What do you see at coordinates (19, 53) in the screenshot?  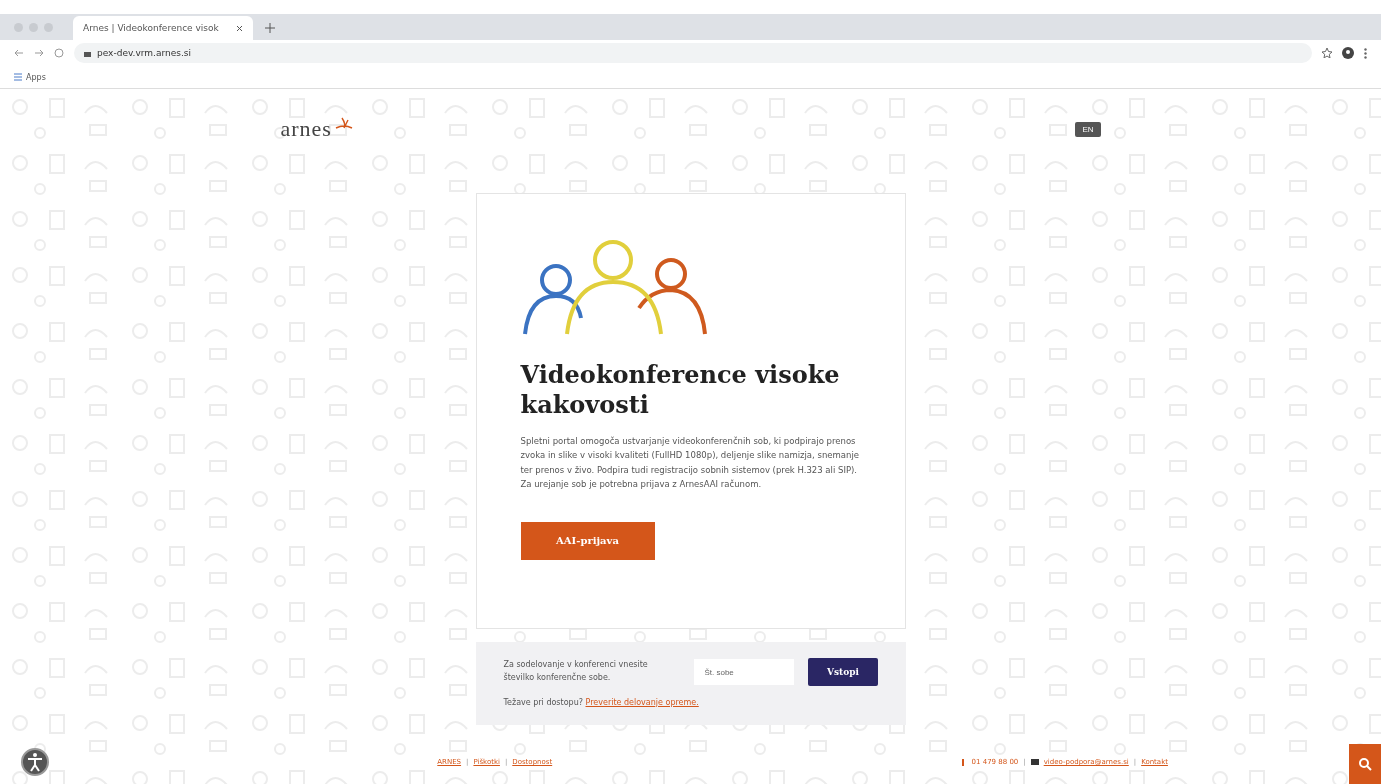 I see `back-icon` at bounding box center [19, 53].